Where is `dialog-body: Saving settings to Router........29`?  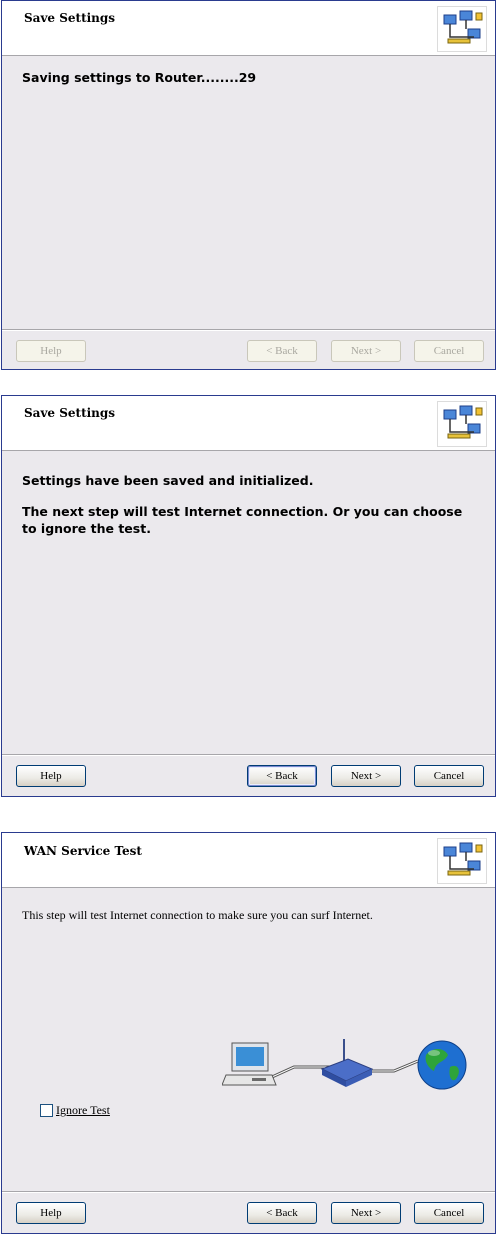 dialog-body: Saving settings to Router........29 is located at coordinates (249, 84).